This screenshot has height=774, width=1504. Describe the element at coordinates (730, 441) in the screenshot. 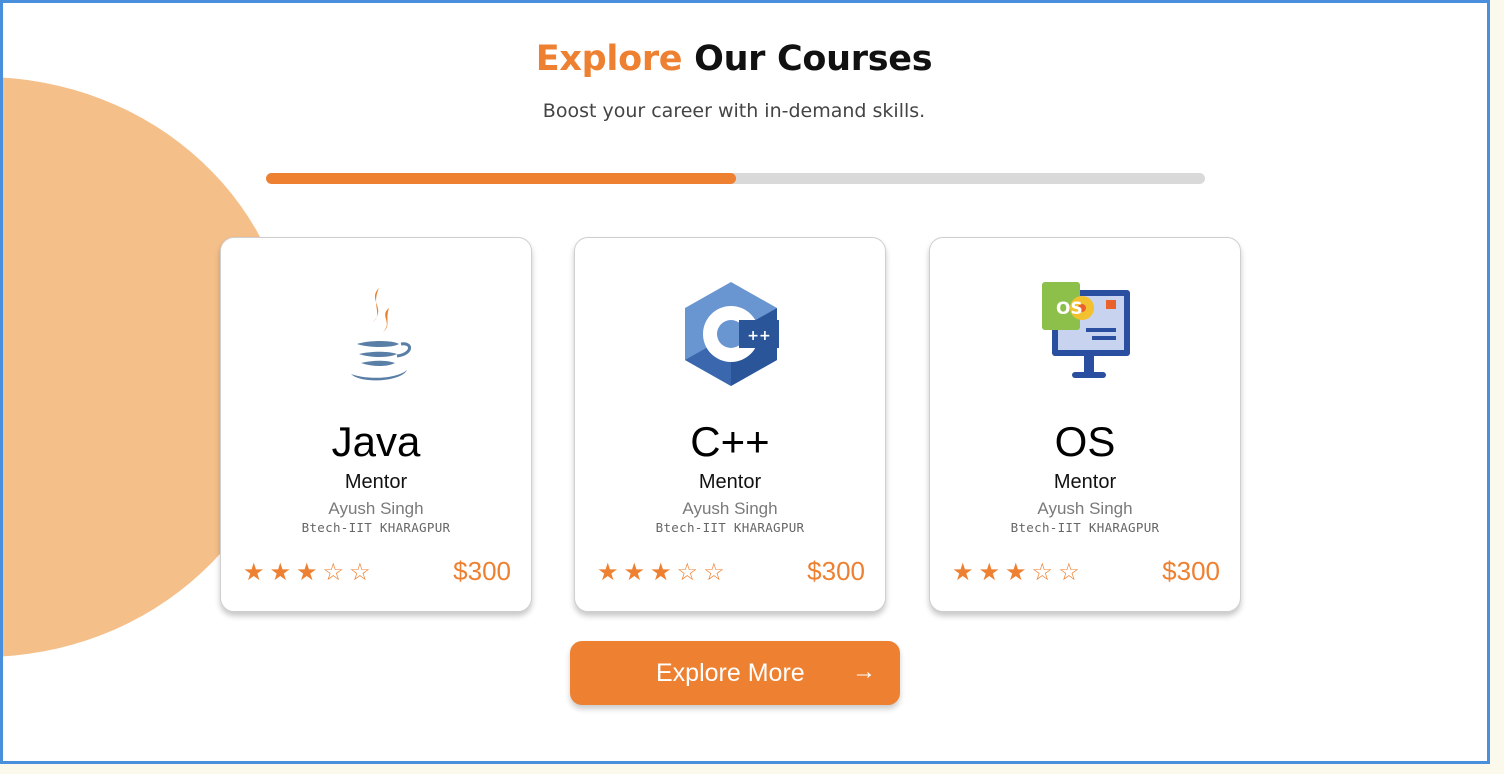

I see `course-title: C++` at that location.